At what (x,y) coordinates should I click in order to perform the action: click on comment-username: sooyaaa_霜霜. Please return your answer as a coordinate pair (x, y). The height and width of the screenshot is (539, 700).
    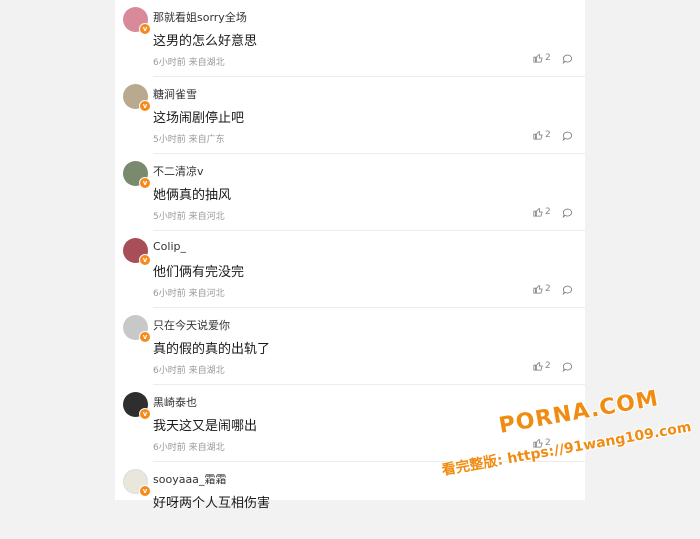
    Looking at the image, I should click on (189, 479).